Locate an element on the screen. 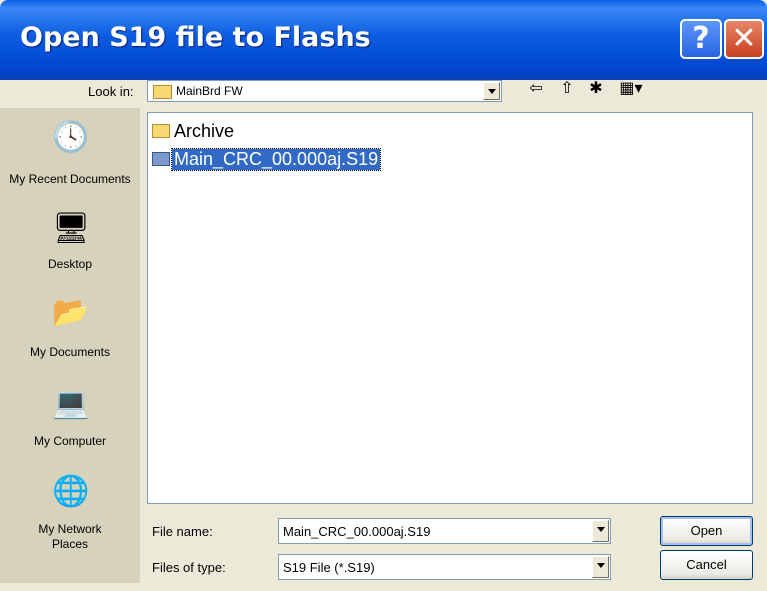  new-folder-icon: ✱ is located at coordinates (596, 87).